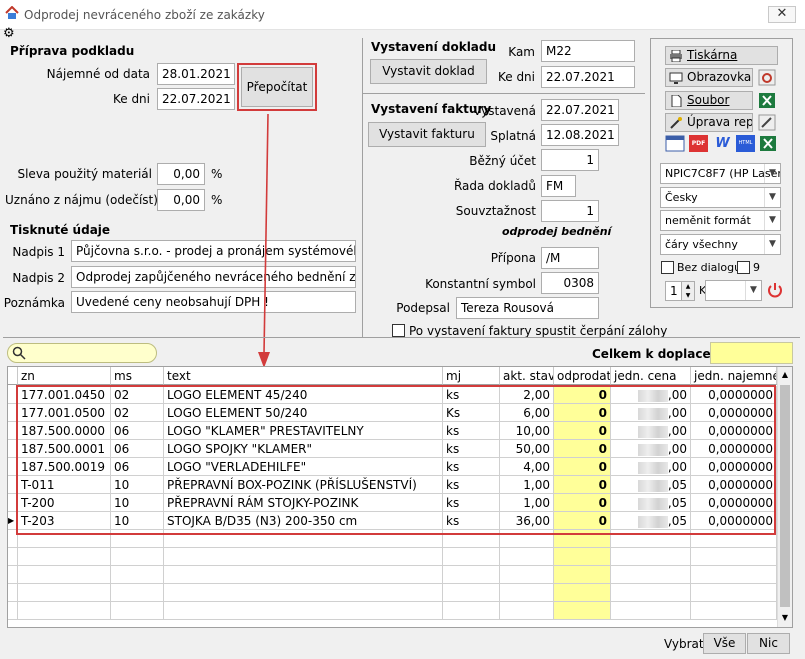 This screenshot has width=805, height=659. What do you see at coordinates (527, 376) in the screenshot?
I see `column-header: akt. stav` at bounding box center [527, 376].